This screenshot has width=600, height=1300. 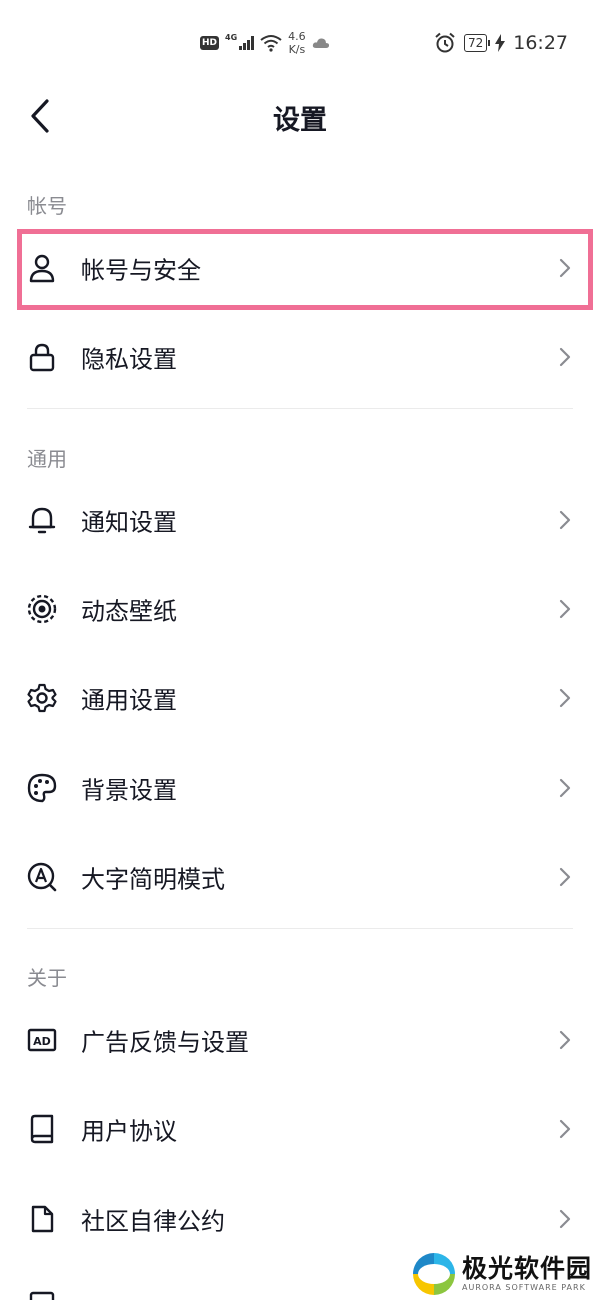 I want to click on settings-item-label: 大字简明模式, so click(x=153, y=879).